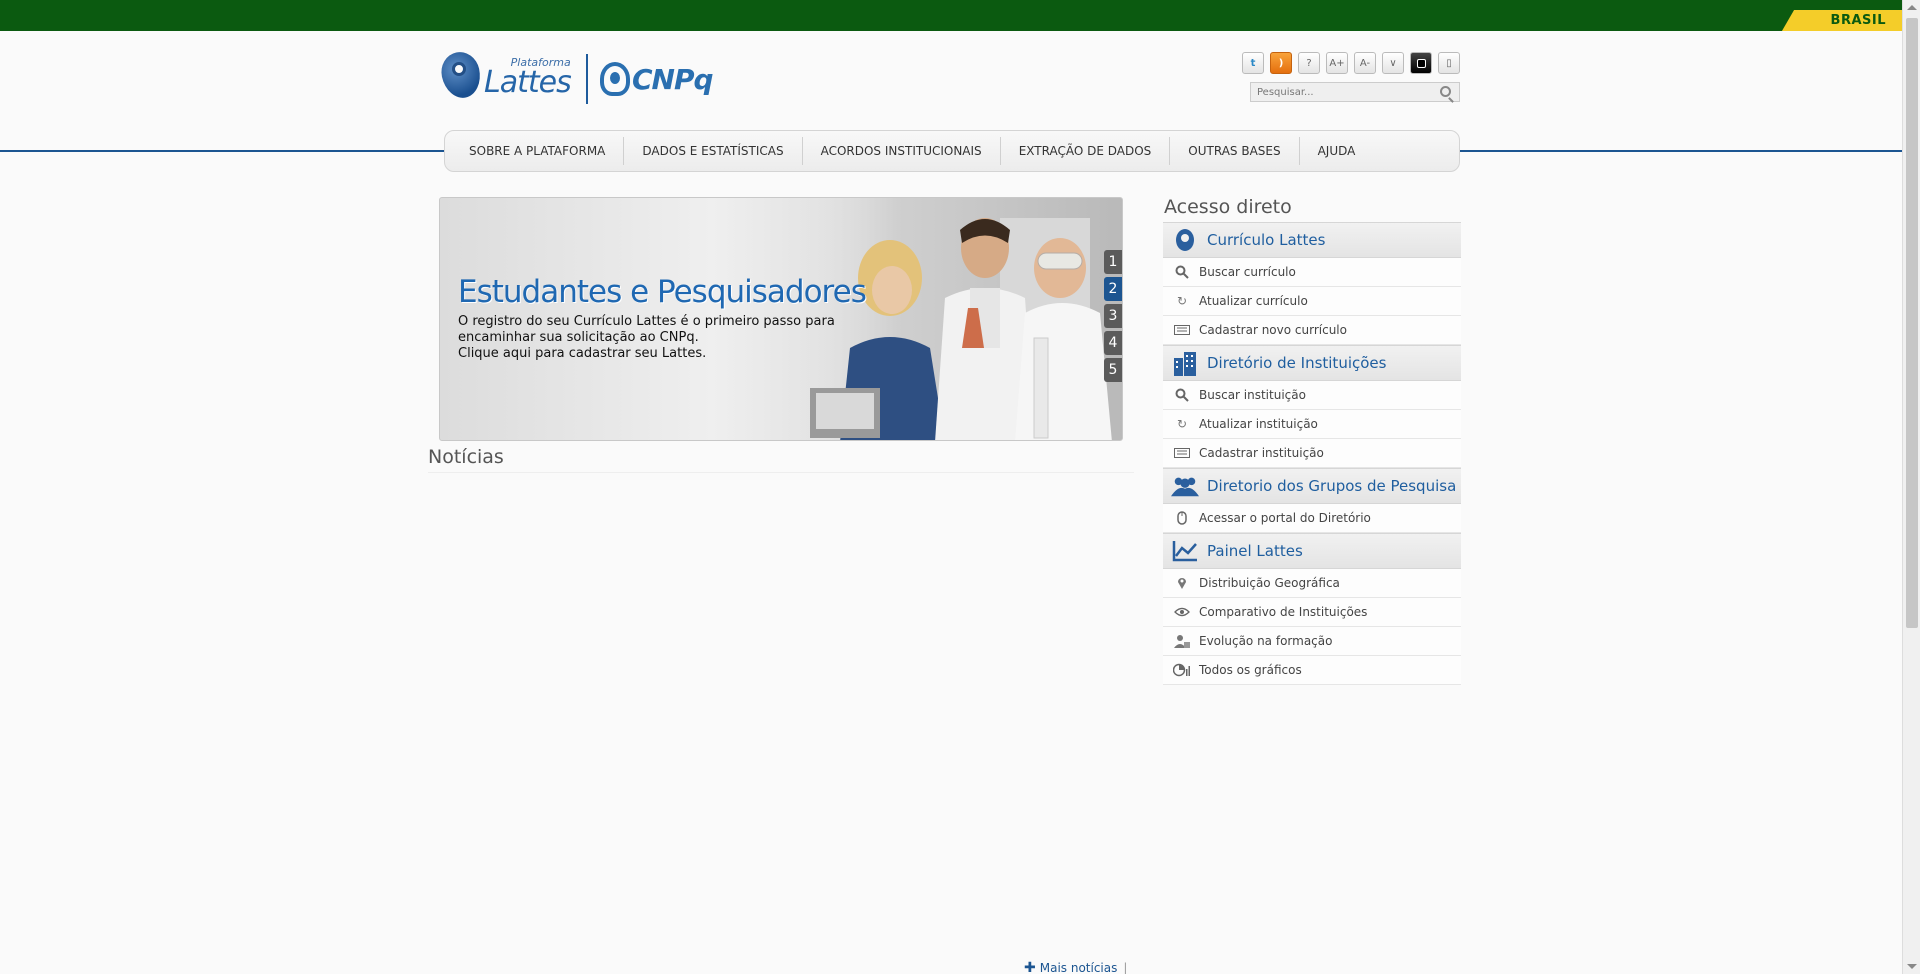 This screenshot has height=974, width=1920. I want to click on nav-item-dados: DADOS E ESTATÍSTICAS, so click(713, 151).